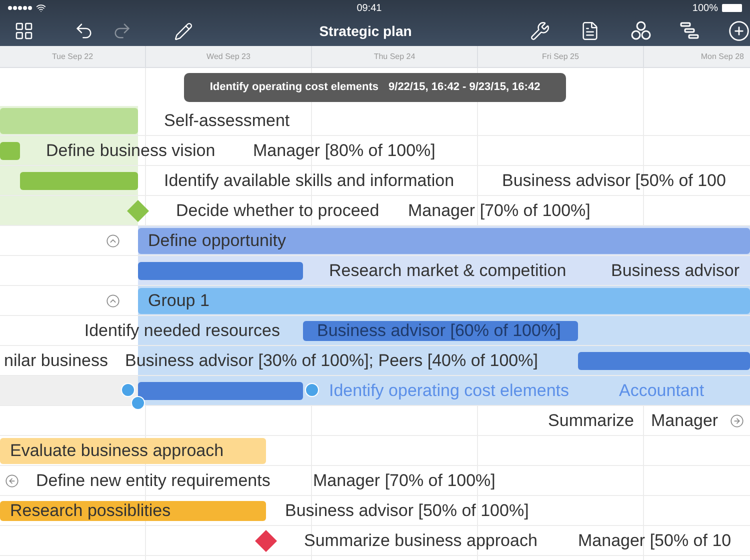 The width and height of the screenshot is (750, 560). What do you see at coordinates (705, 9) in the screenshot?
I see `battery-level: 100%` at bounding box center [705, 9].